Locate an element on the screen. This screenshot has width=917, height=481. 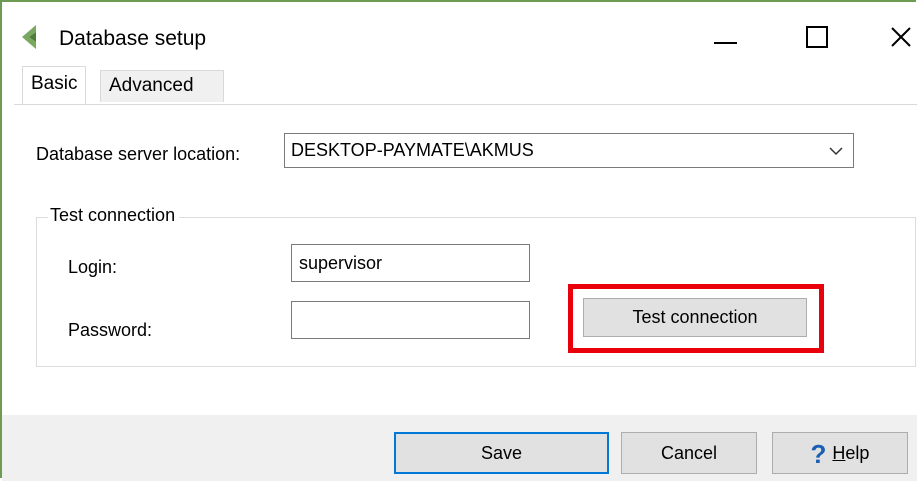
test-connection-group-title: Test connection is located at coordinates (114, 215).